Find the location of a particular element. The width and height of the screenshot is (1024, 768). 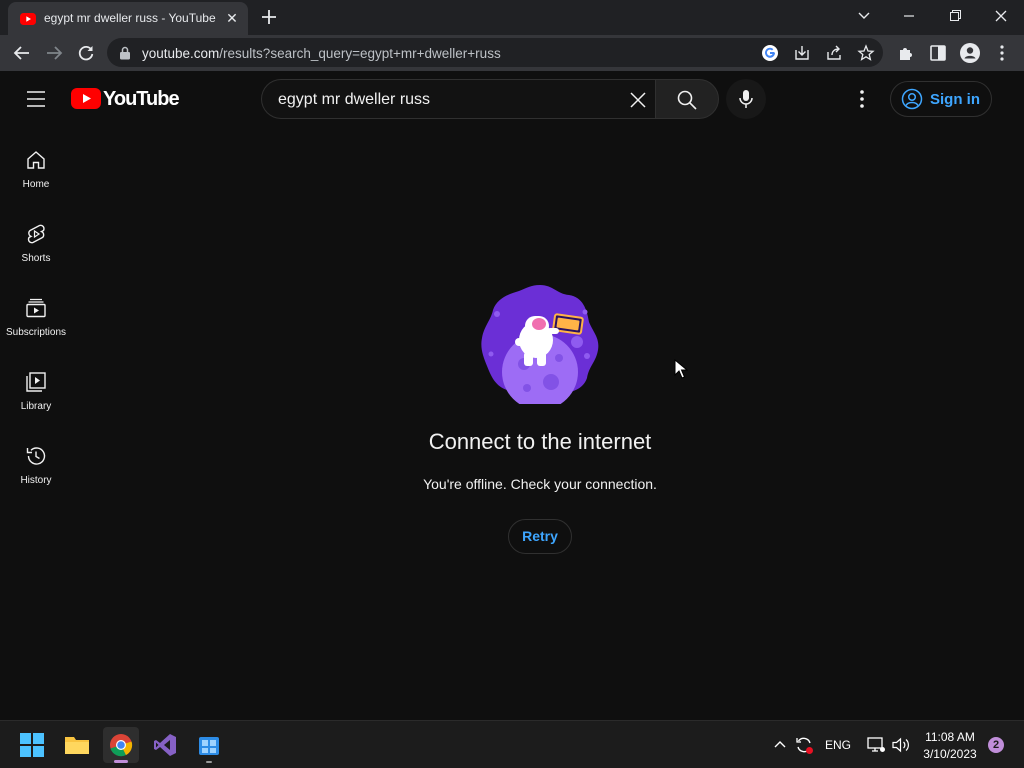

close-window-icon is located at coordinates (1001, 16).